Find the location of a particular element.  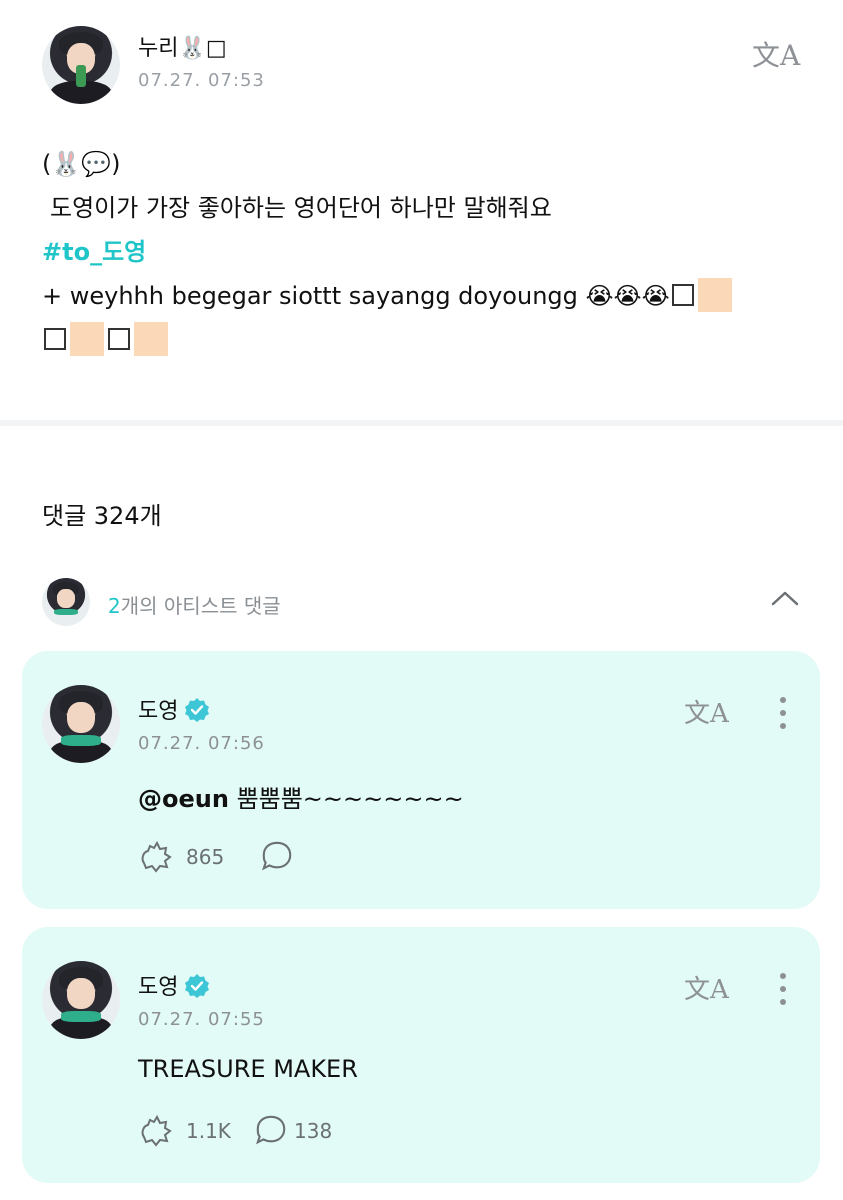

post-author-avatar is located at coordinates (81, 65).